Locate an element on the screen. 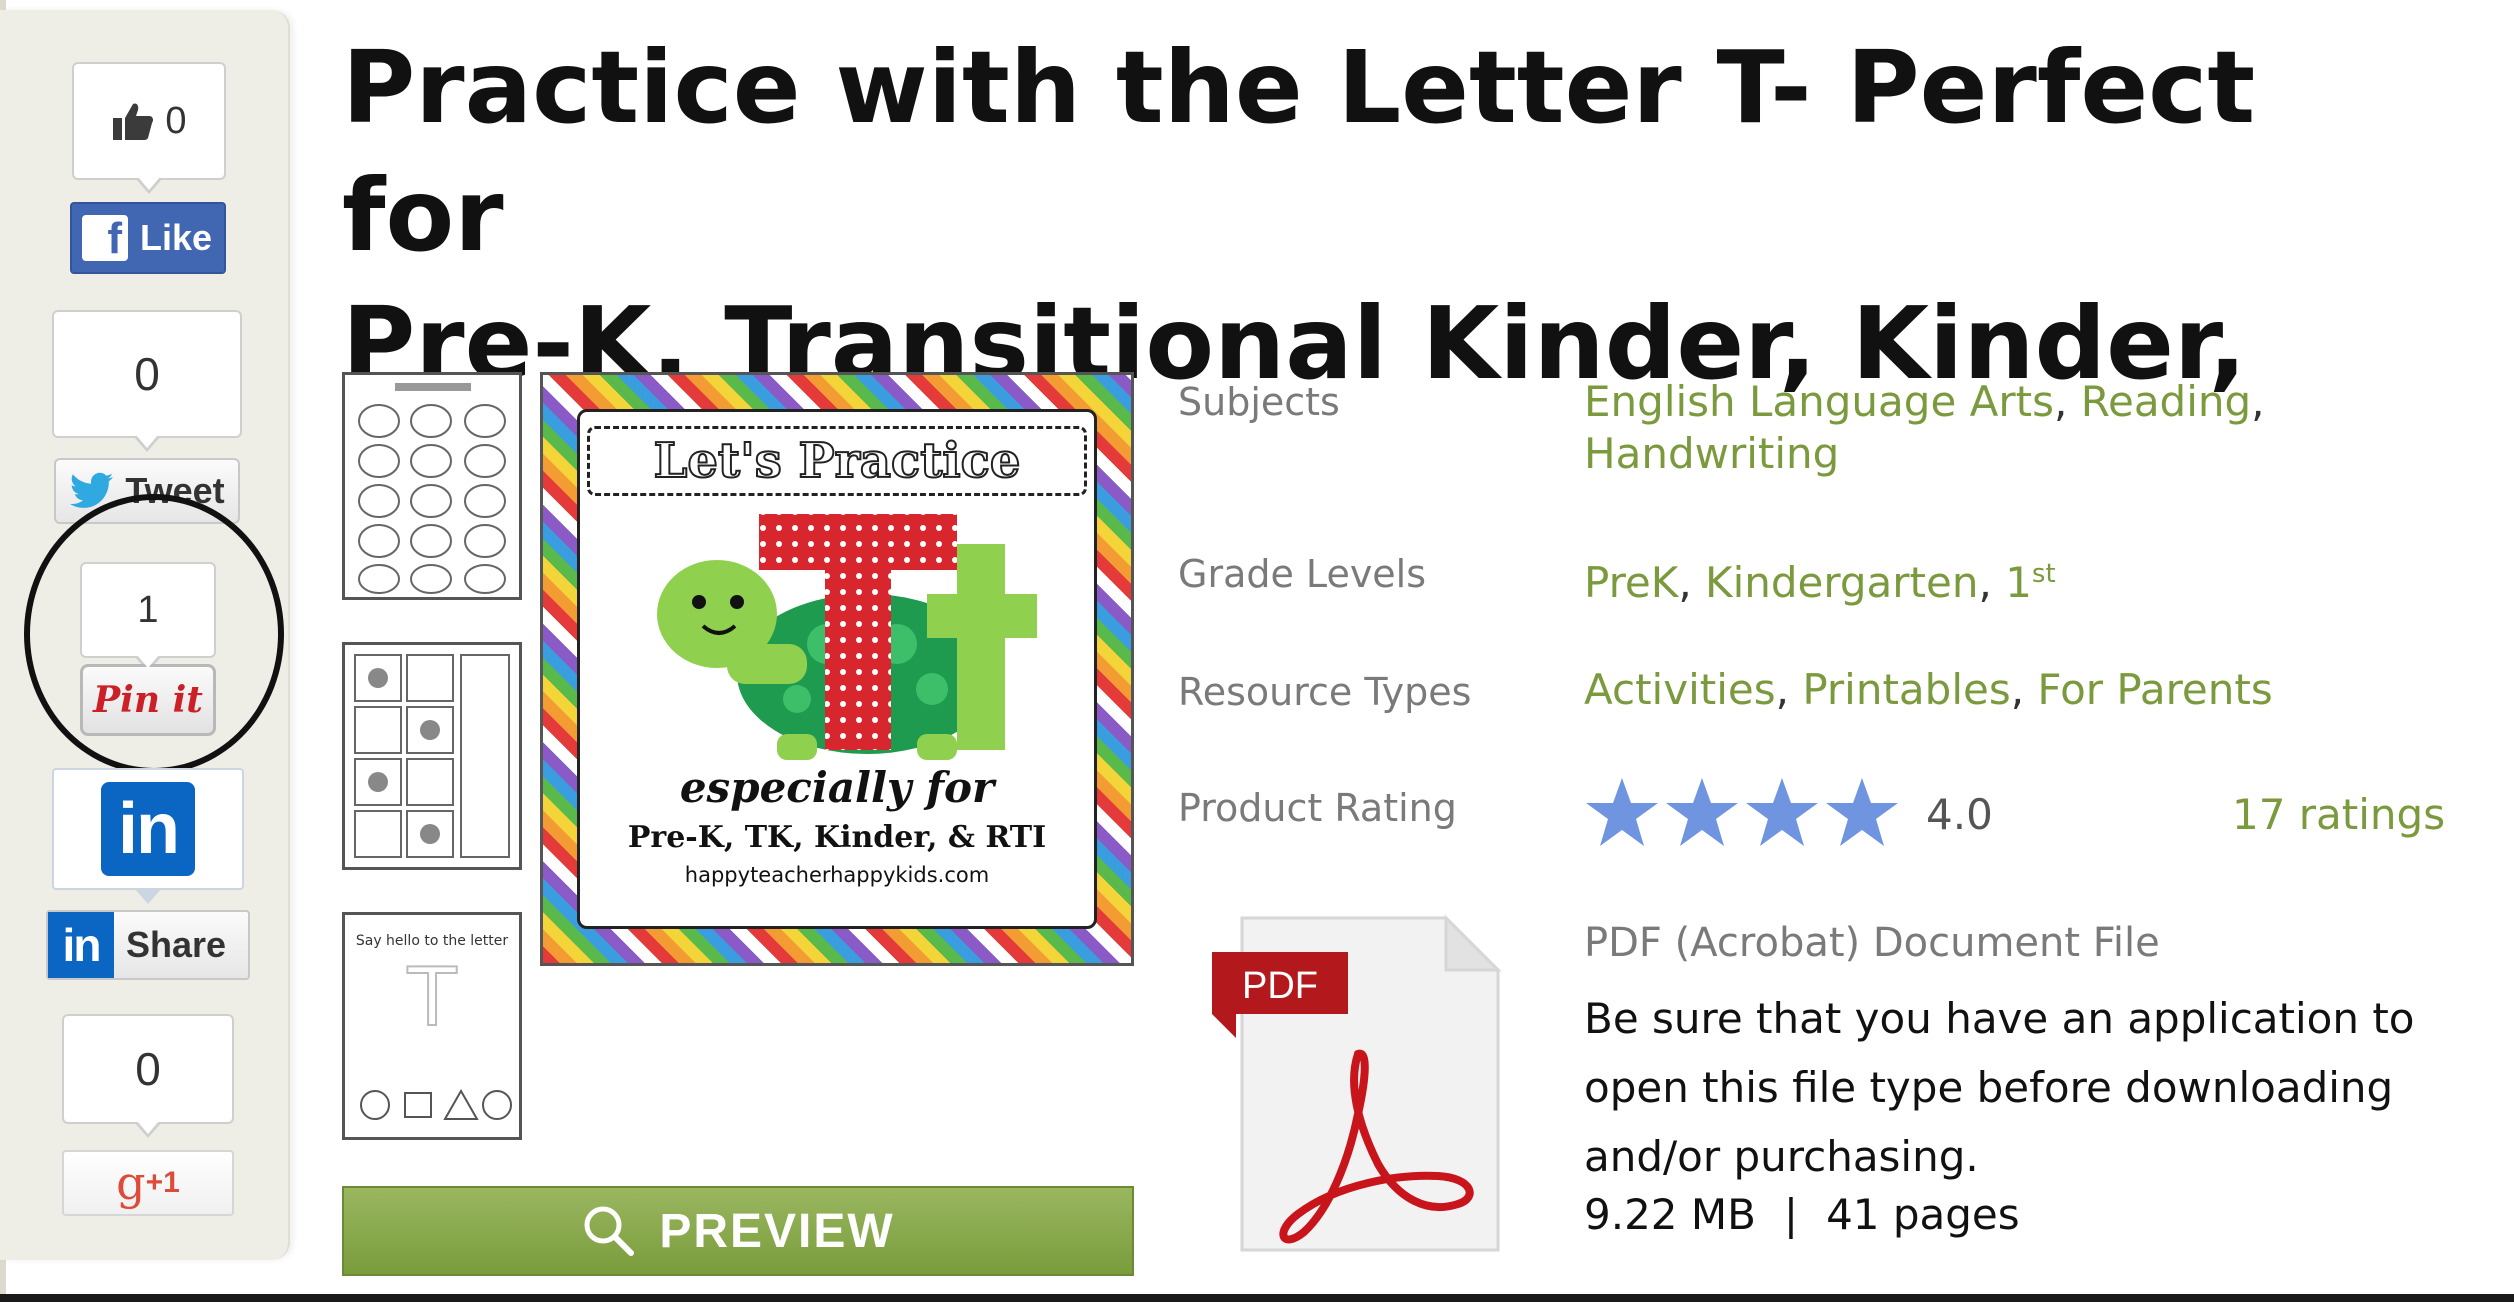 This screenshot has width=2514, height=1302. tweet-count-value: 0 is located at coordinates (147, 374).